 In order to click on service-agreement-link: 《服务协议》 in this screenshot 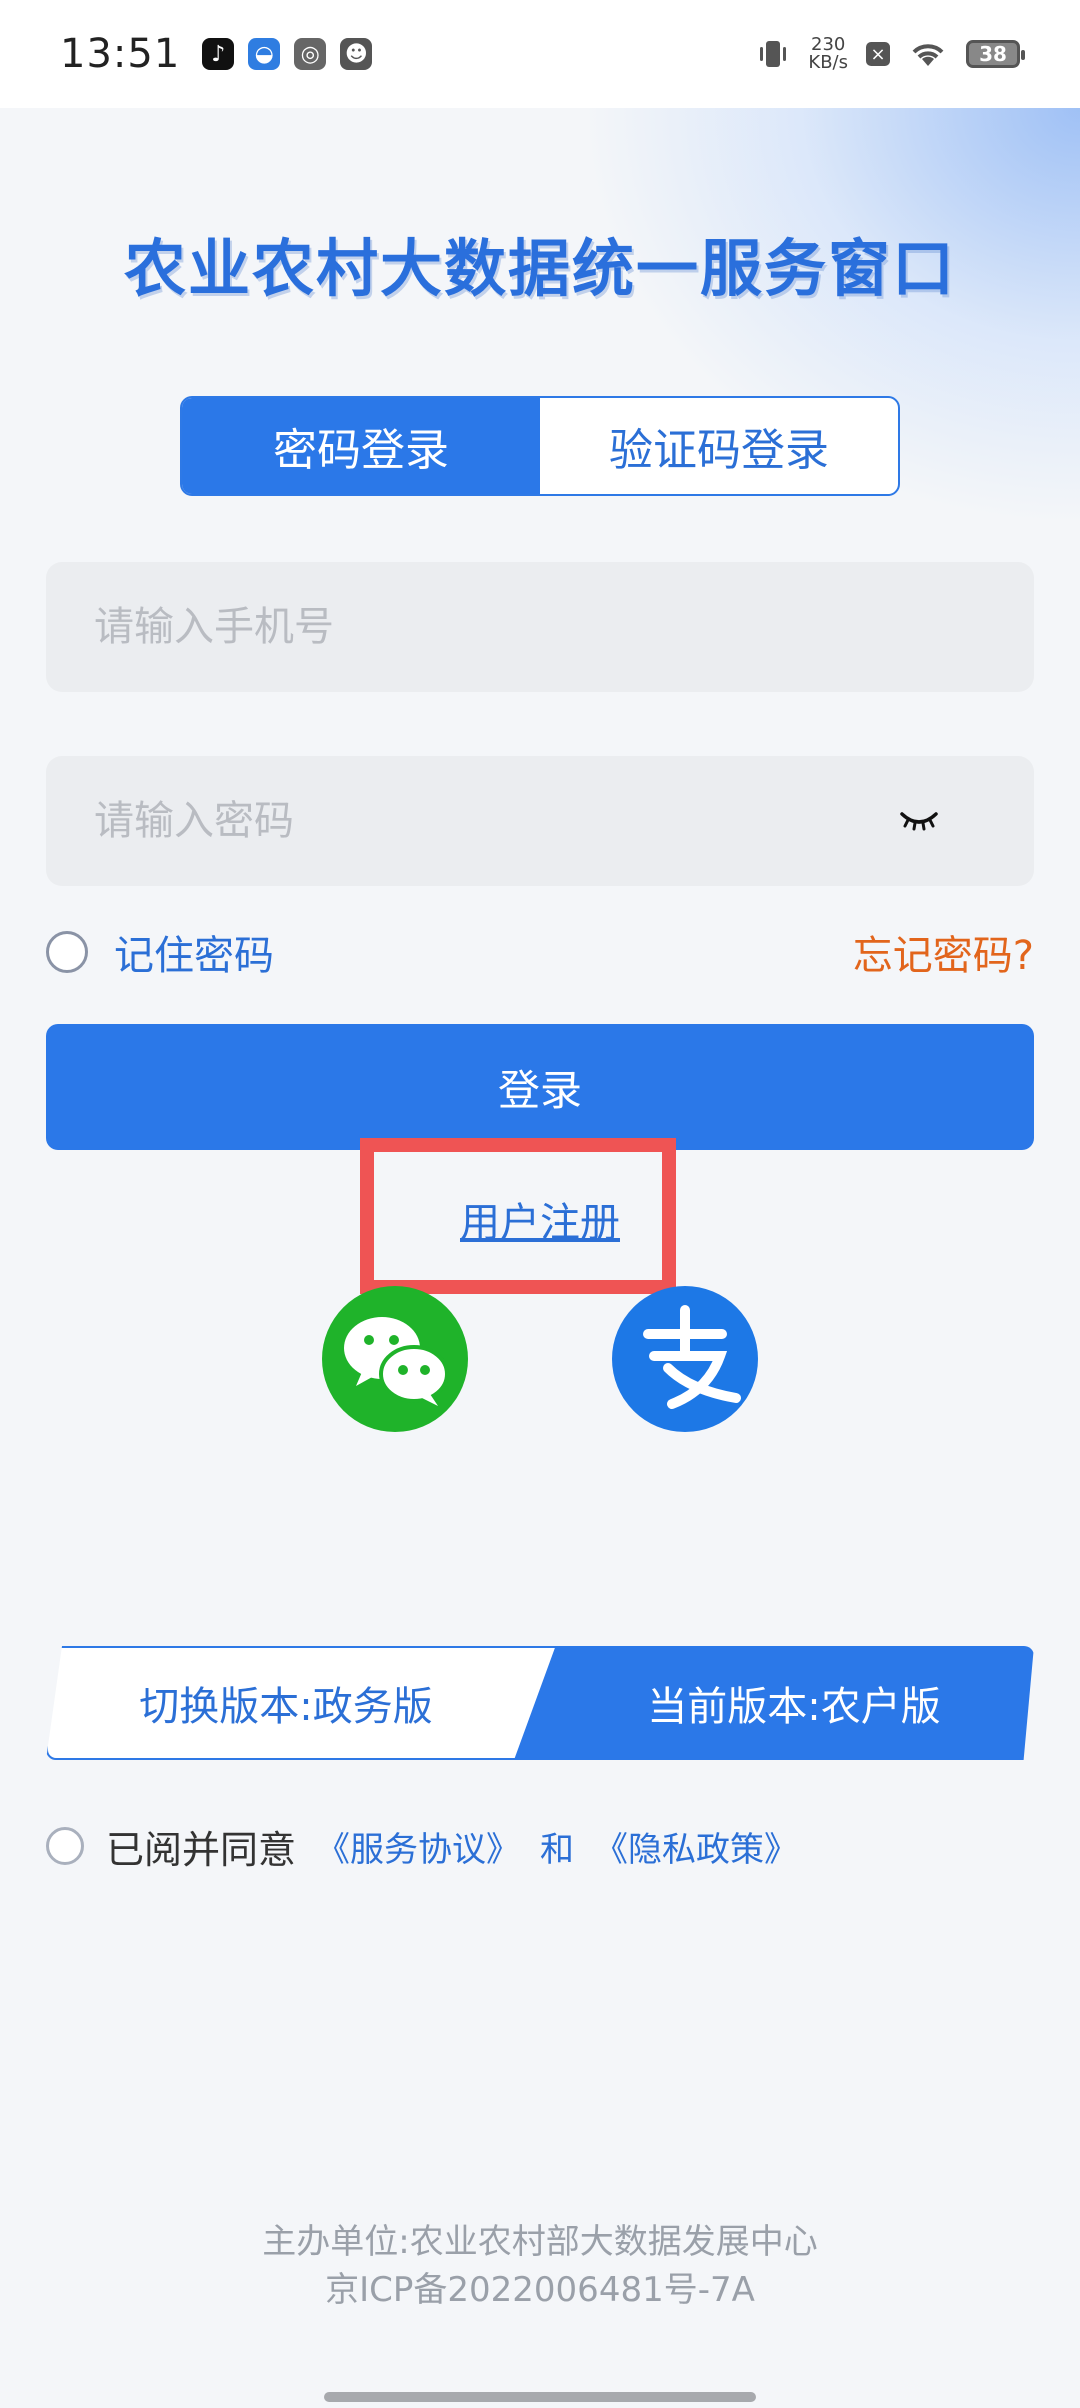, I will do `click(418, 1846)`.